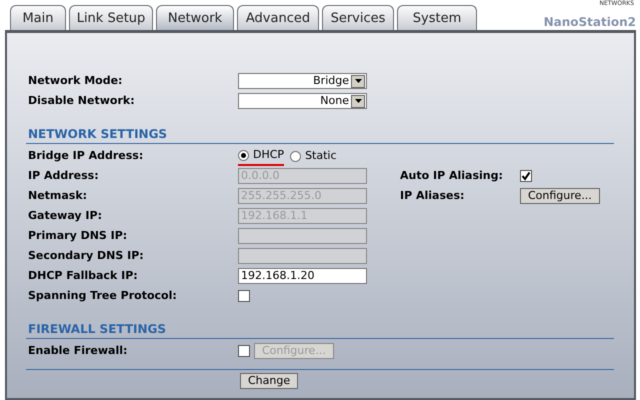 This screenshot has width=640, height=400. What do you see at coordinates (195, 17) in the screenshot?
I see `tab: Network` at bounding box center [195, 17].